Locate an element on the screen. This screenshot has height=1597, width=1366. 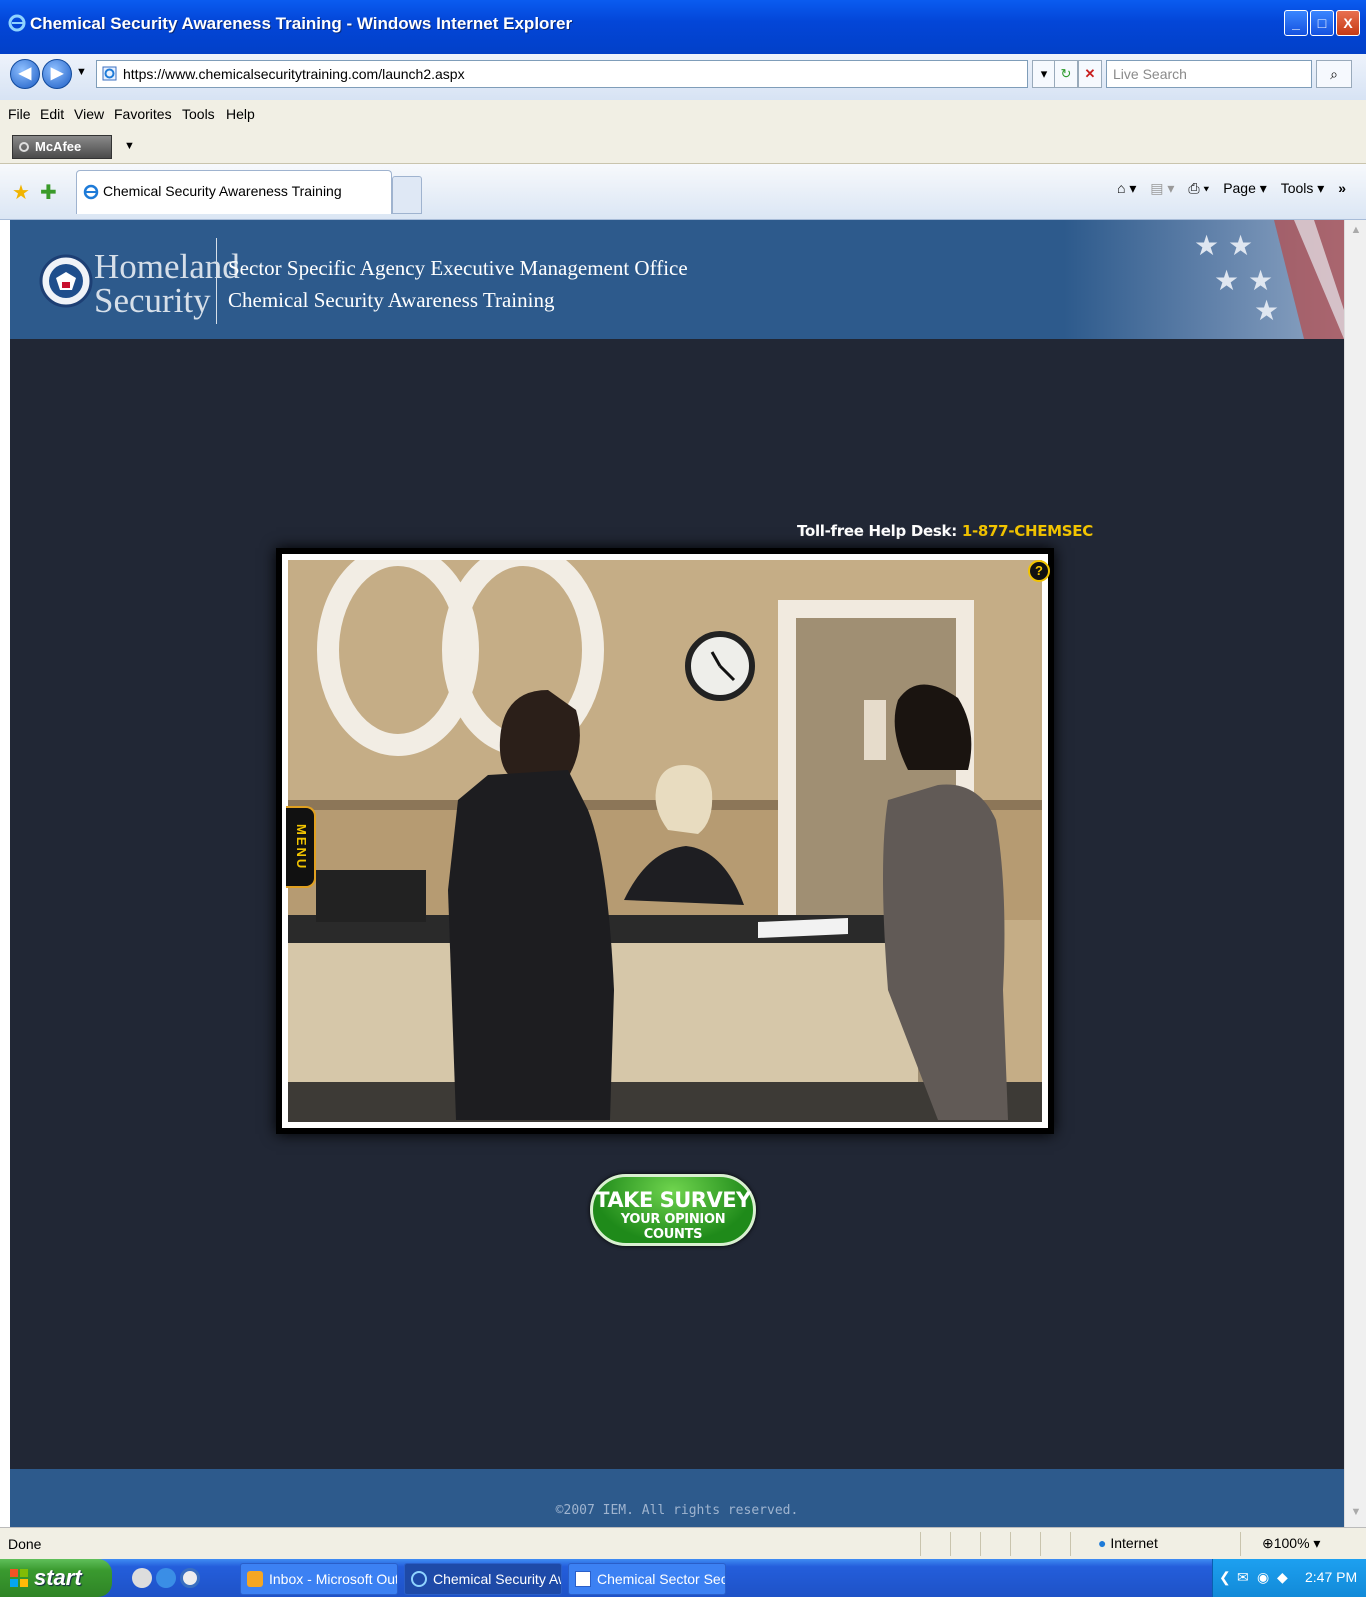
tray-expand-icon: ❮ is located at coordinates (1225, 1577).